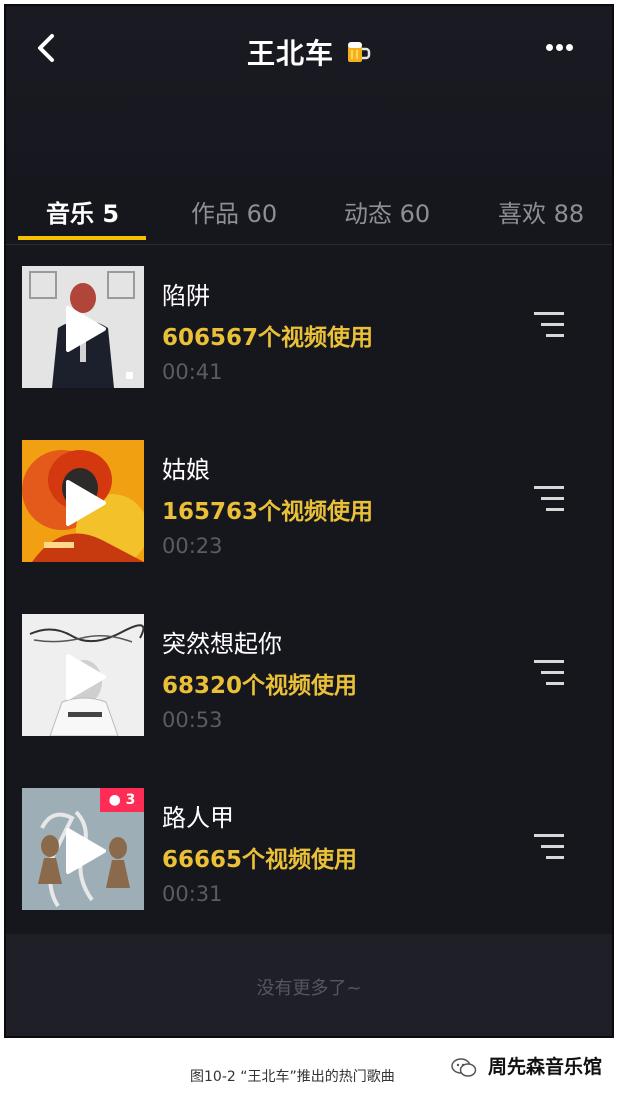 The image size is (618, 1094). I want to click on figure-caption: 图10-2 “王北车”推出的热门歌曲, so click(292, 1077).